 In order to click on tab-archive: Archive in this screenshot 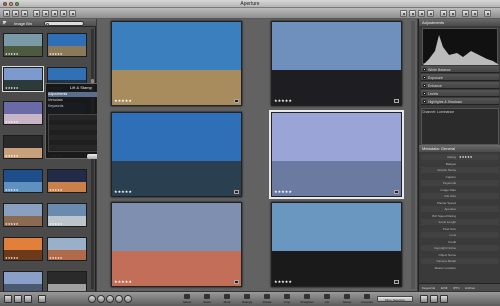, I will do `click(470, 288)`.